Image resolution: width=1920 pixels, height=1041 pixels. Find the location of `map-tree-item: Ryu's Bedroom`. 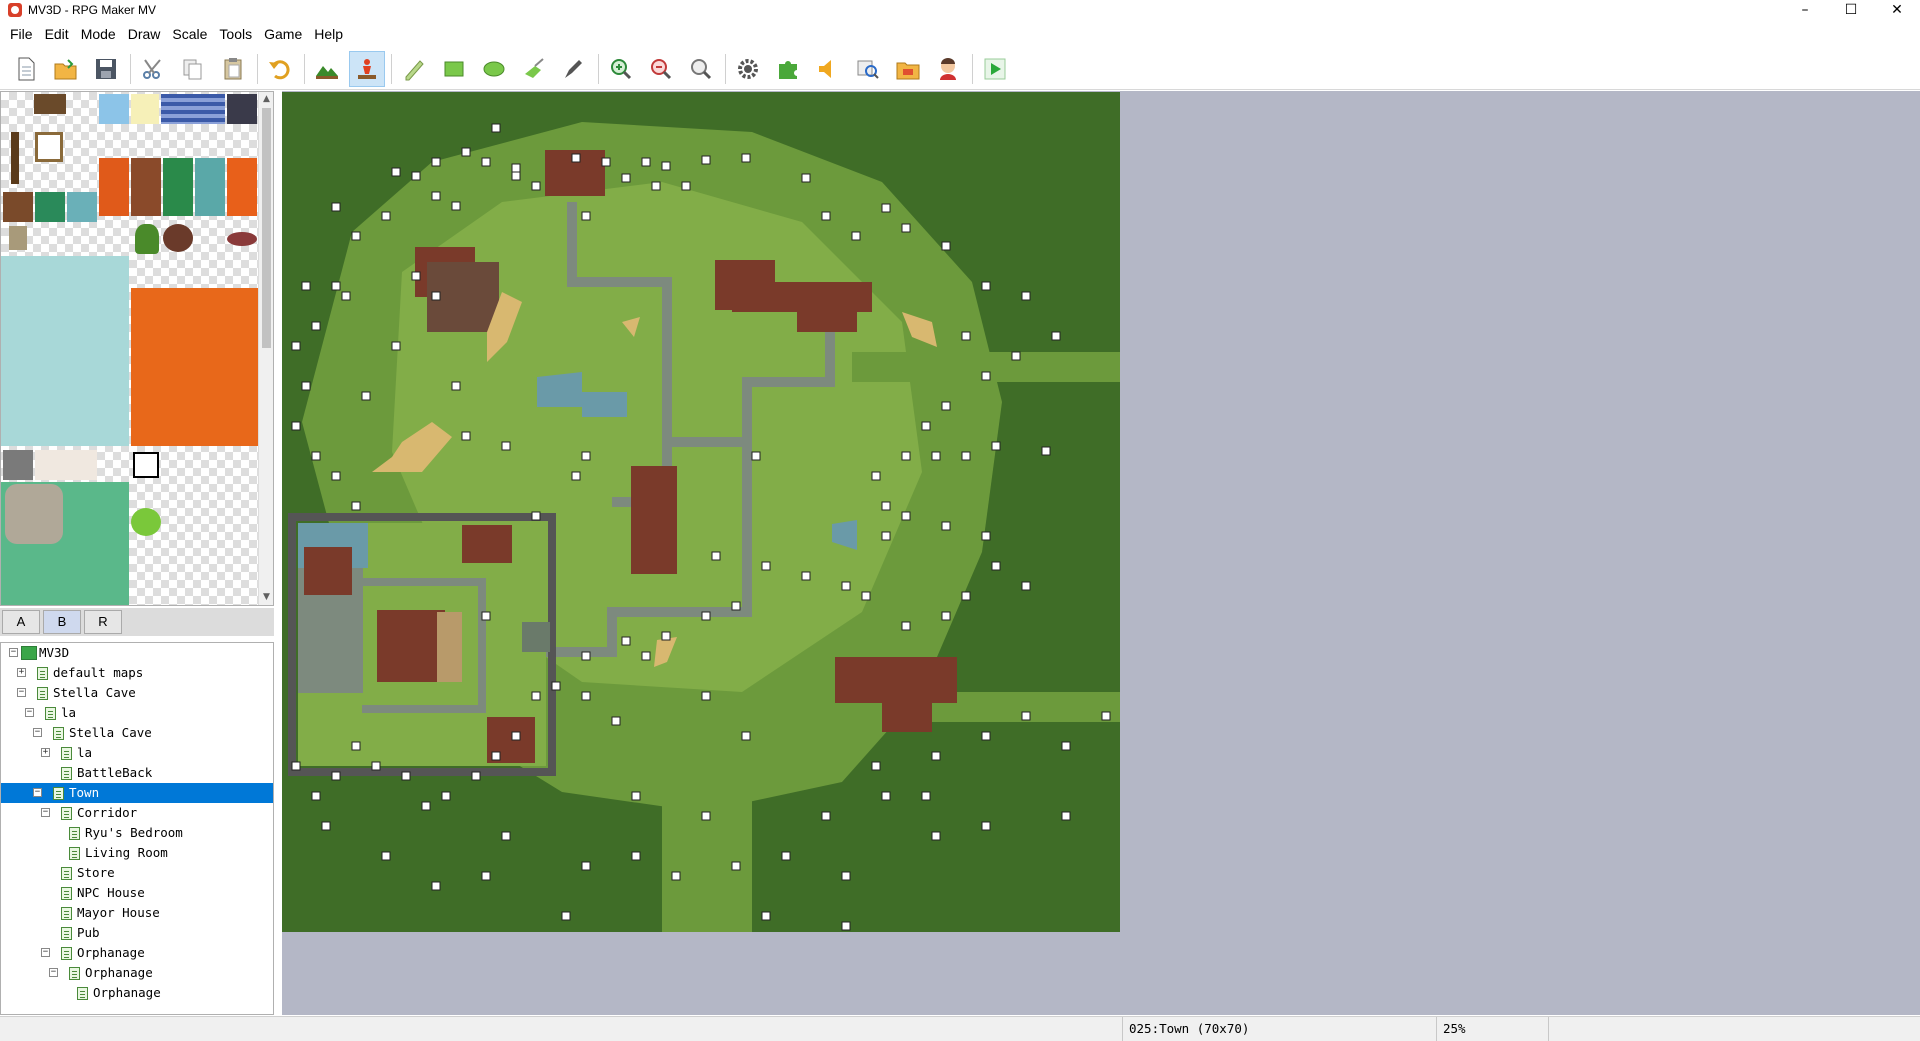

map-tree-item: Ryu's Bedroom is located at coordinates (137, 833).